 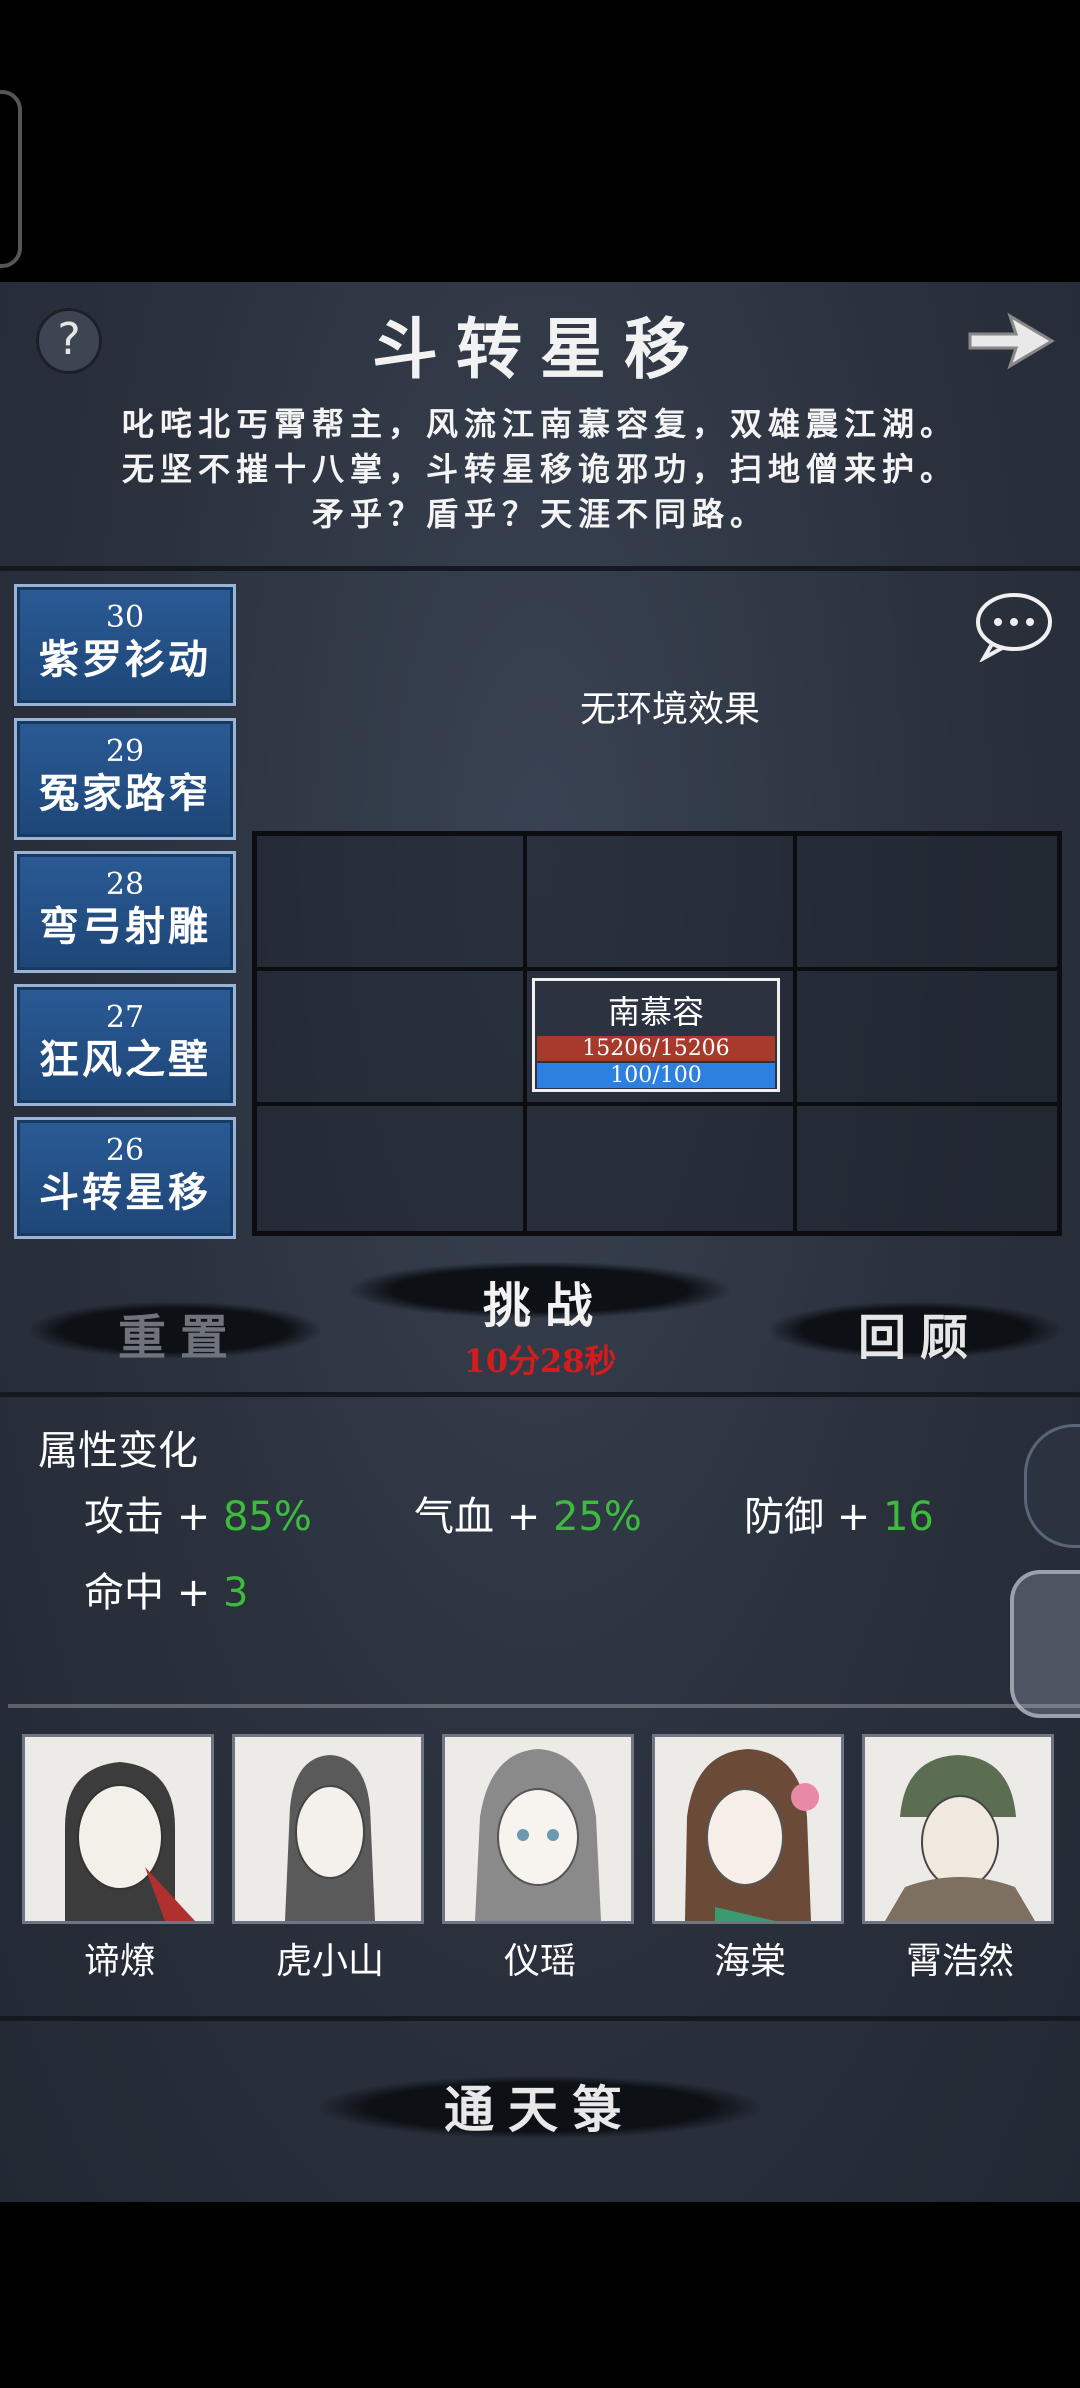 What do you see at coordinates (119, 1961) in the screenshot?
I see `hero-name: 谛燎` at bounding box center [119, 1961].